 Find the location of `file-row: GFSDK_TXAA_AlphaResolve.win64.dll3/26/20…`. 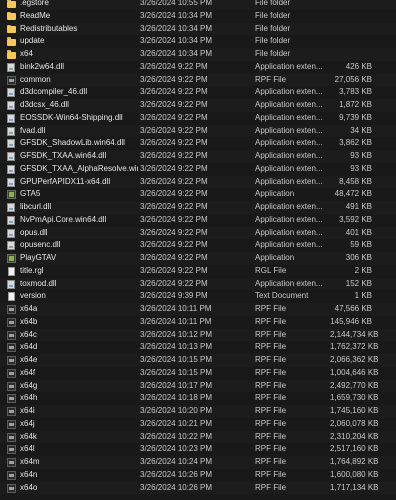

file-row: GFSDK_TXAA_AlphaResolve.win64.dll3/26/20… is located at coordinates (198, 169).